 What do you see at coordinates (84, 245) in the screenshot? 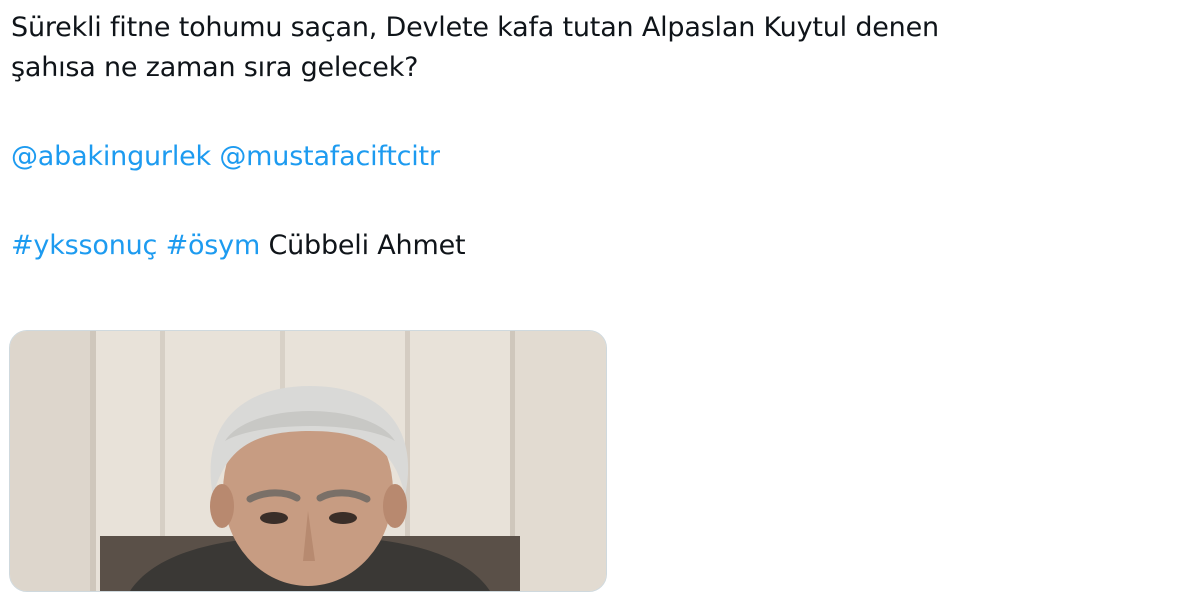
I see `hashtag-link-ykssonuc: #ykssonuç` at bounding box center [84, 245].